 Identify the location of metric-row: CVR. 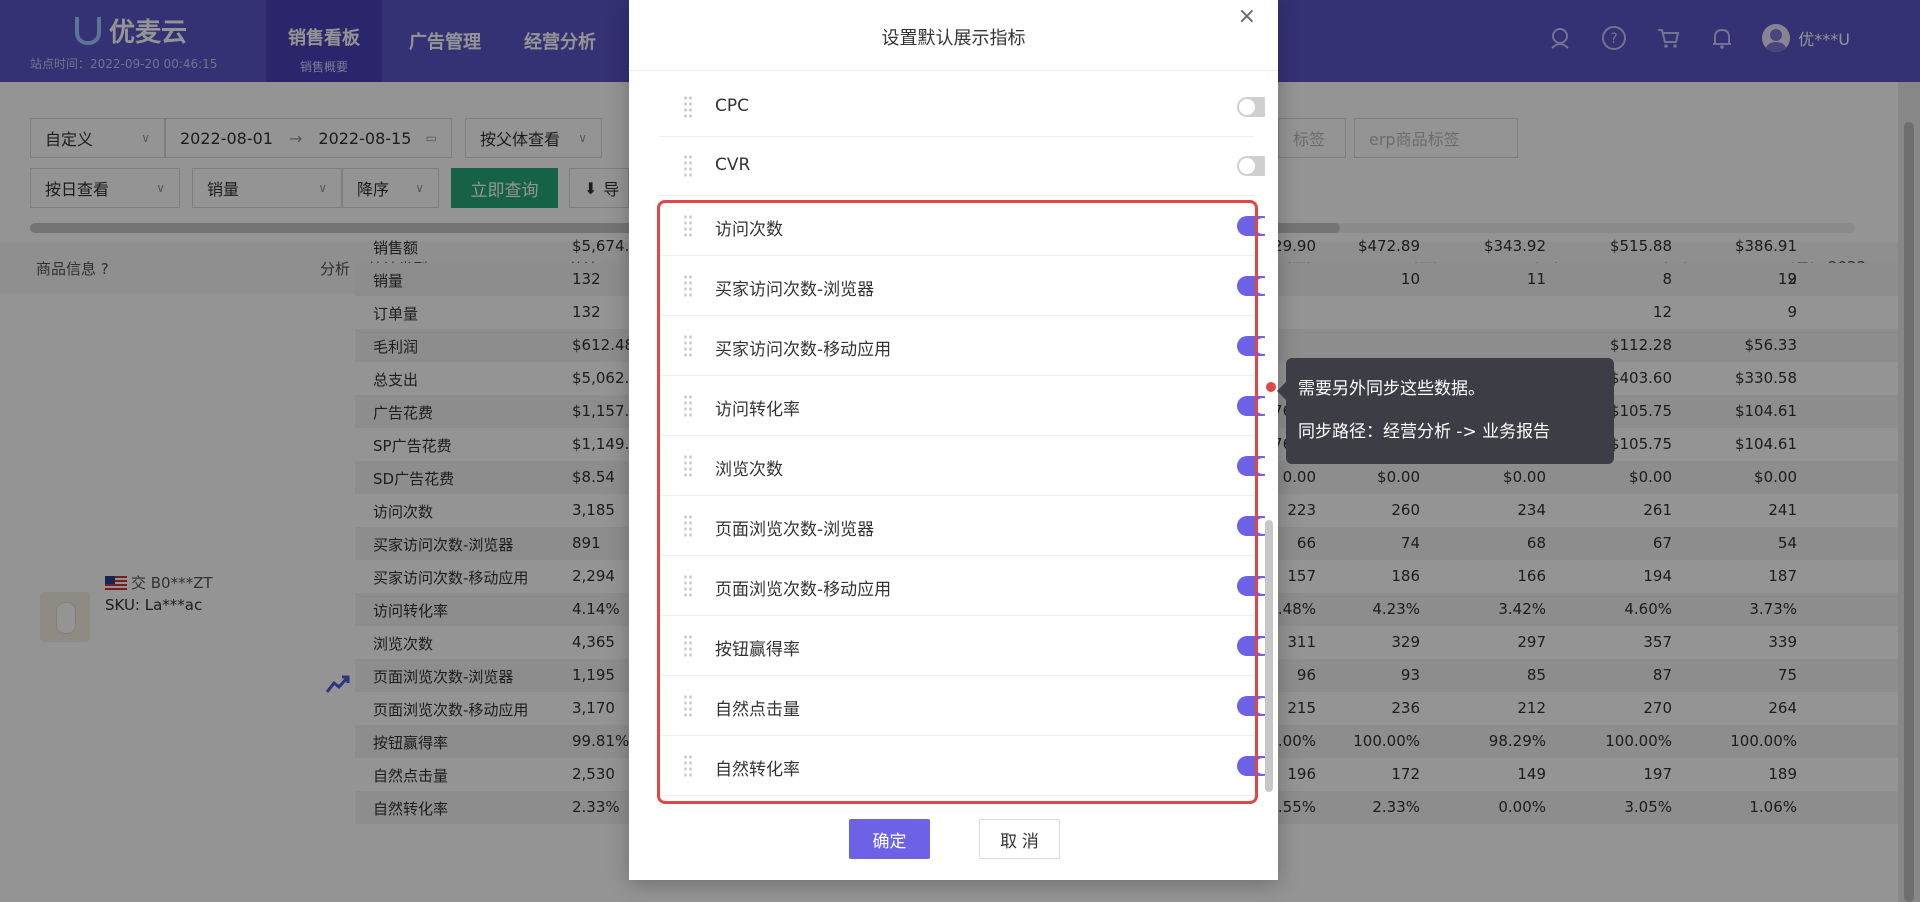
(962, 166).